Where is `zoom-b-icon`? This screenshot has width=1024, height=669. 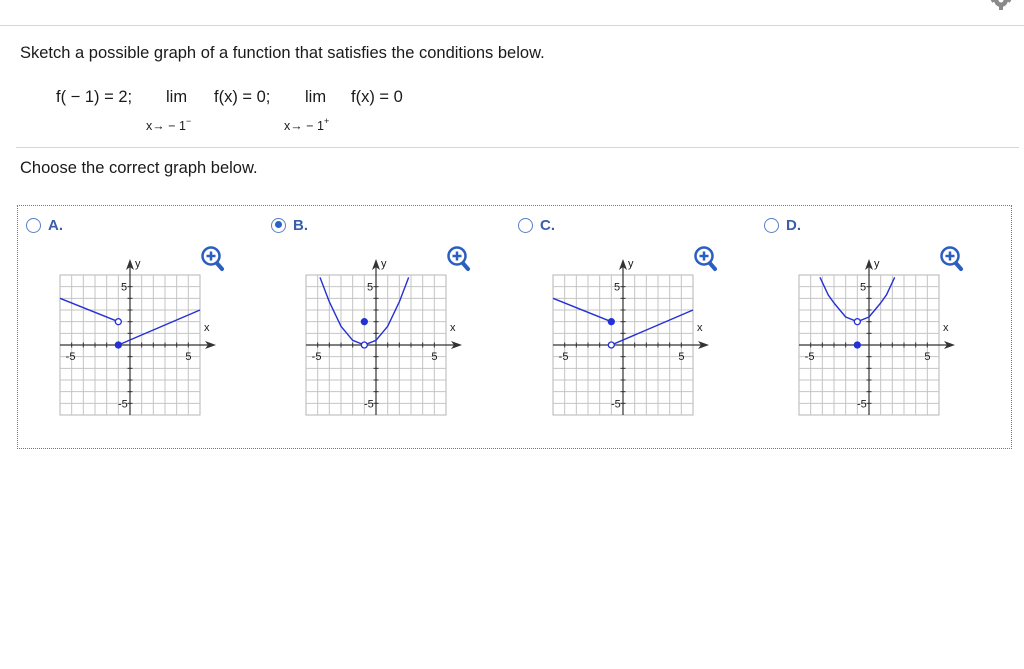 zoom-b-icon is located at coordinates (459, 259).